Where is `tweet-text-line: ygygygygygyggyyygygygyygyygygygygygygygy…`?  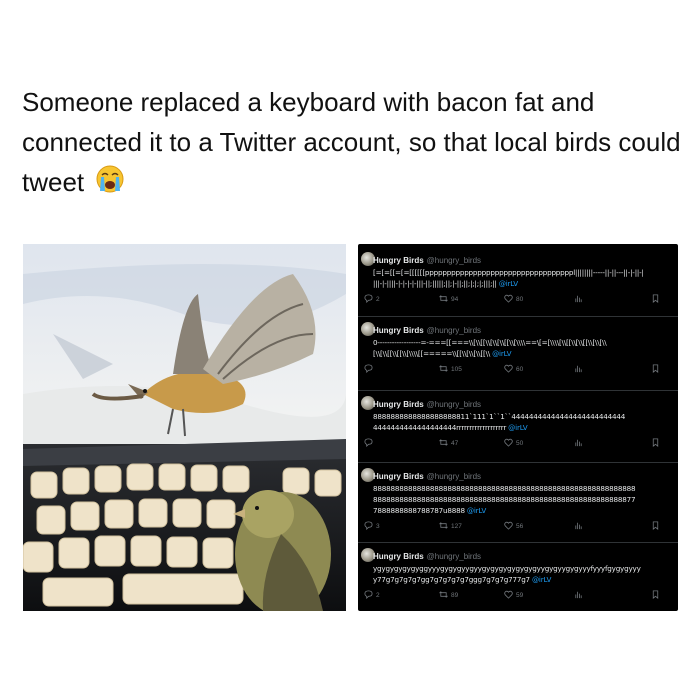
tweet-text-line: ygygygygygyggyyygygygyygyygygygygygygygy… is located at coordinates (507, 568).